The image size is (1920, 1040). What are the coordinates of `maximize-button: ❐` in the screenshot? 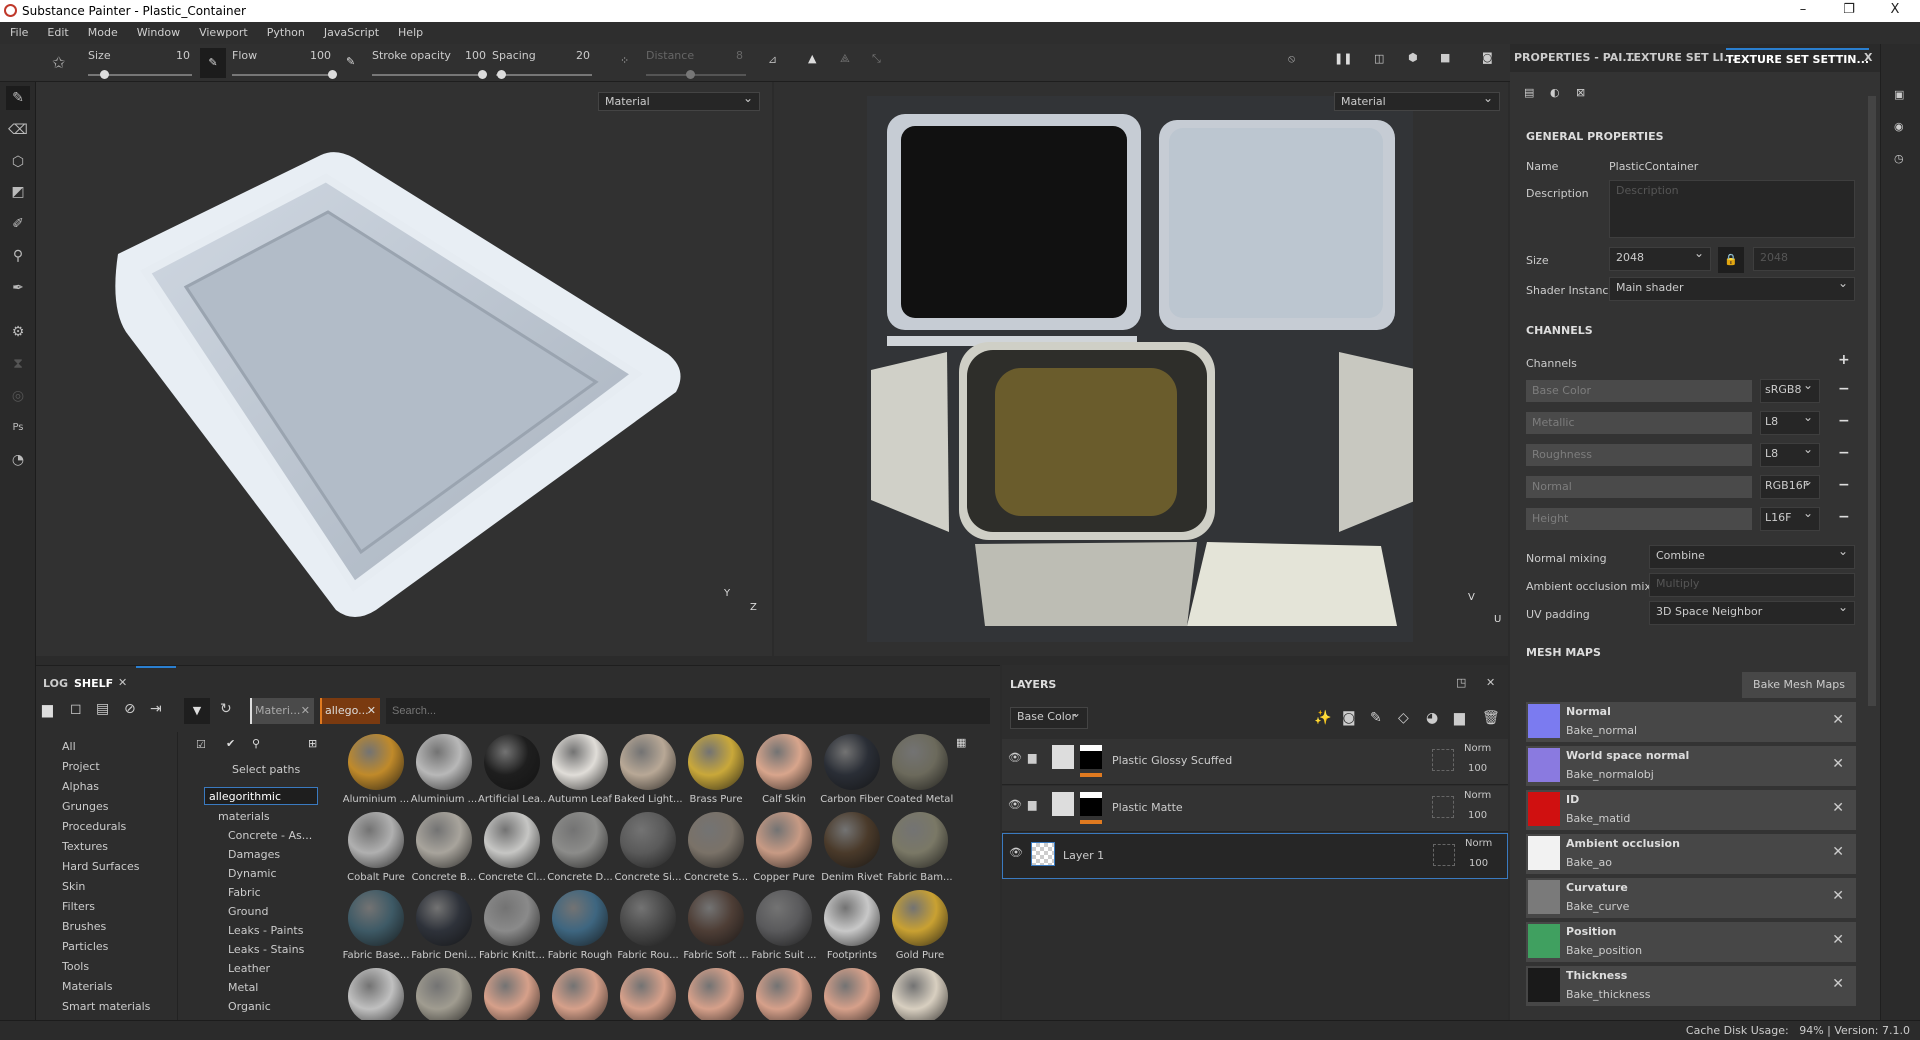 It's located at (1849, 9).